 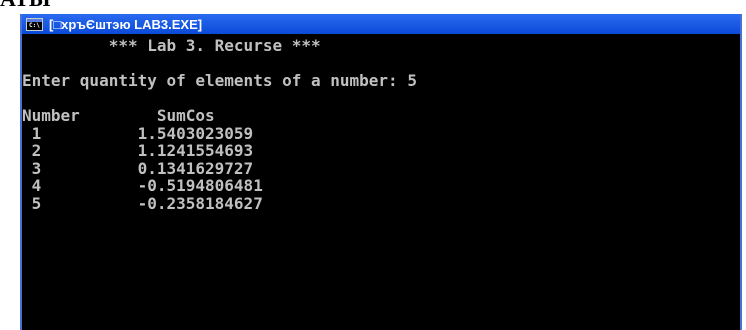 What do you see at coordinates (138, 150) in the screenshot?
I see `console-row: 2 1.1241554693` at bounding box center [138, 150].